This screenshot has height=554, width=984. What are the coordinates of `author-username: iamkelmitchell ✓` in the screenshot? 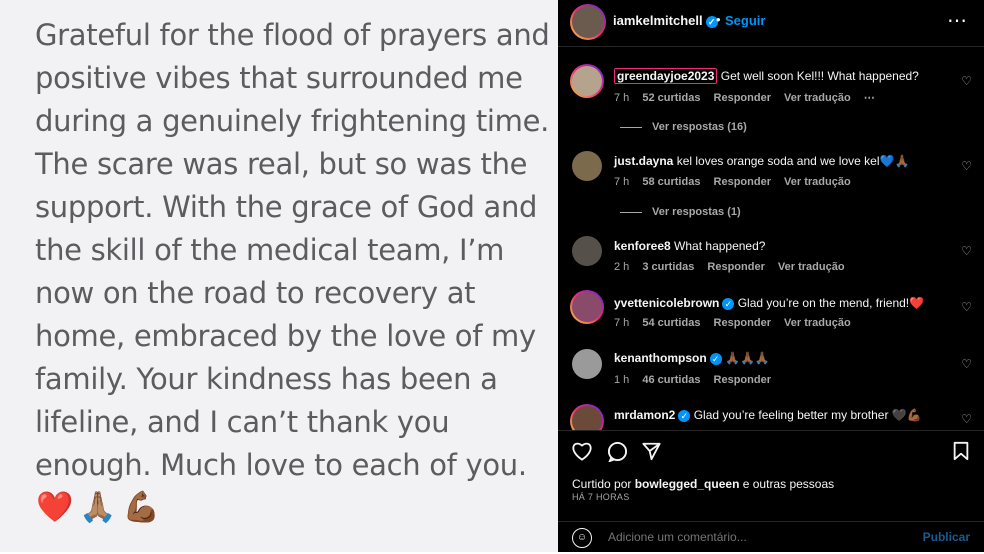 It's located at (665, 20).